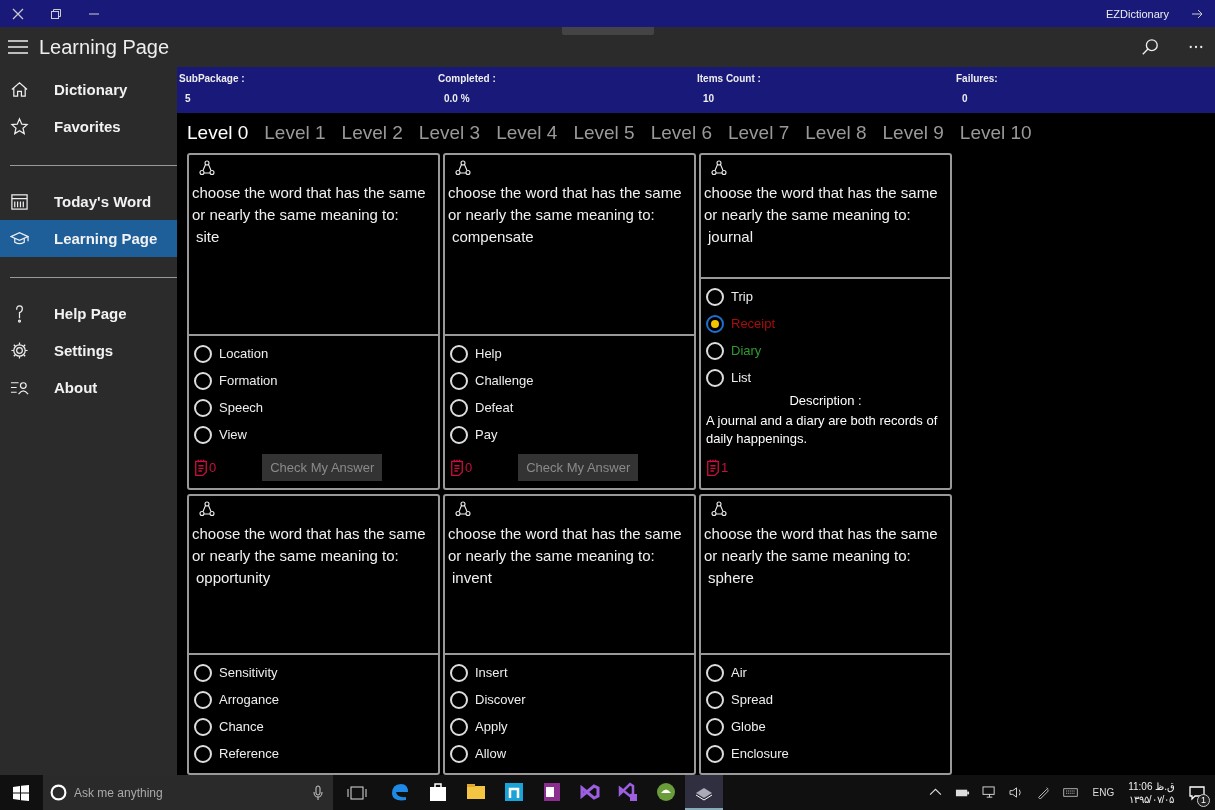 The height and width of the screenshot is (810, 1215). What do you see at coordinates (457, 98) in the screenshot?
I see `stat-value: 0.0 %` at bounding box center [457, 98].